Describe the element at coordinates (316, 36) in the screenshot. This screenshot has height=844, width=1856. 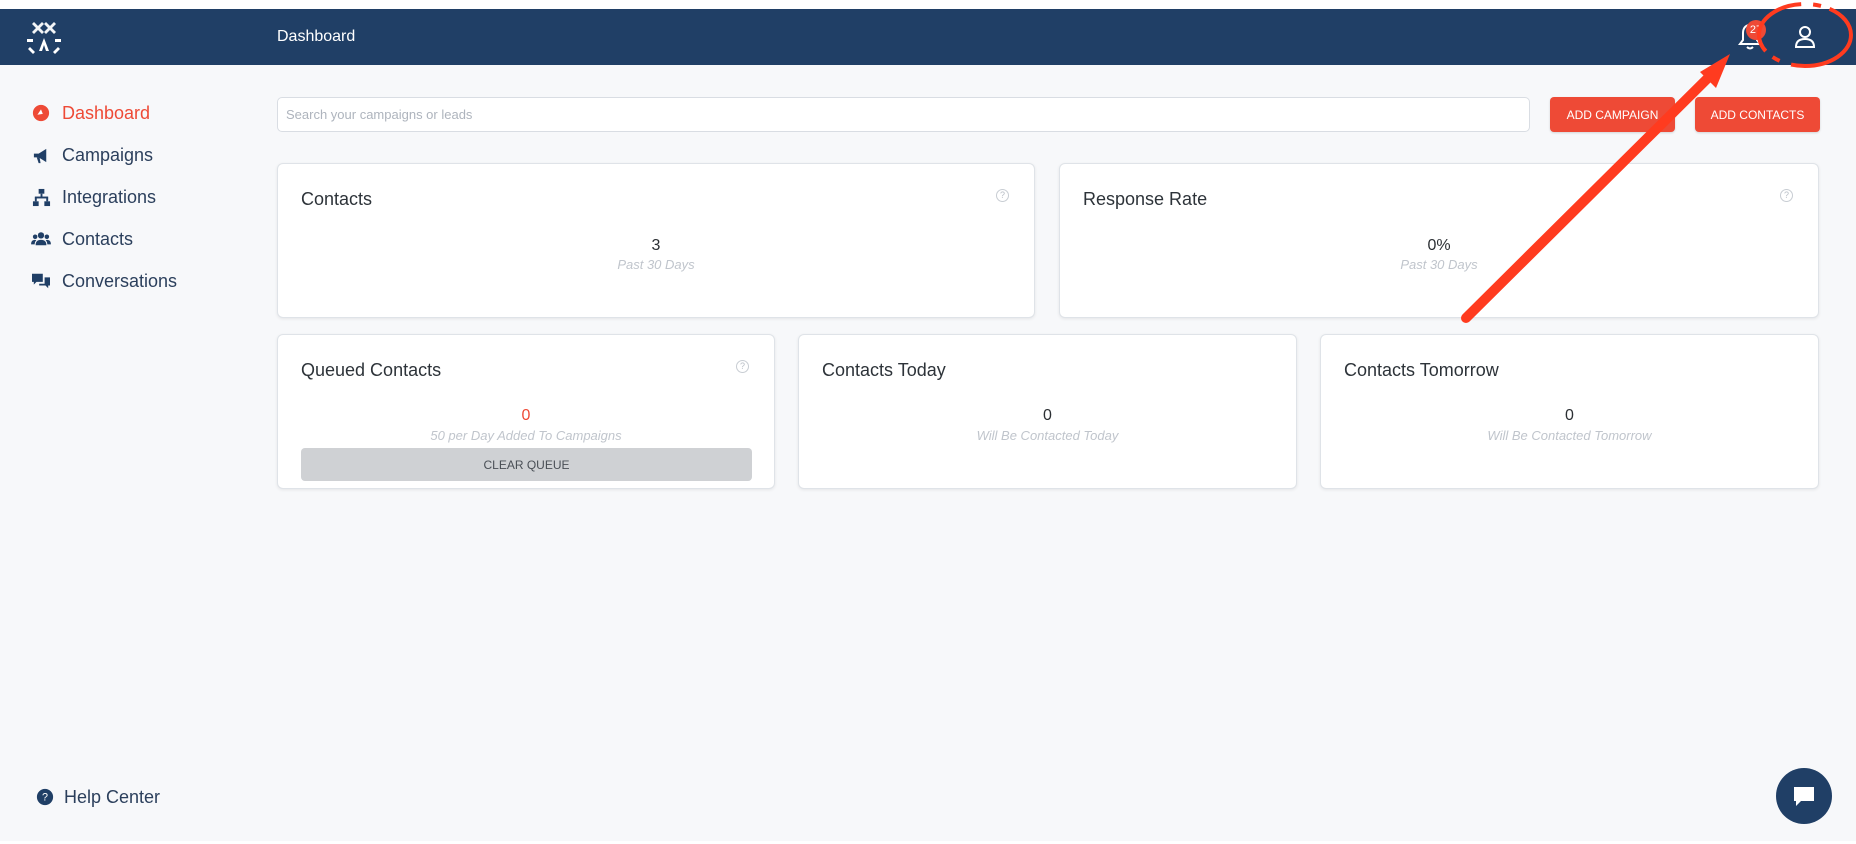
I see `page-title: Dashboard` at that location.